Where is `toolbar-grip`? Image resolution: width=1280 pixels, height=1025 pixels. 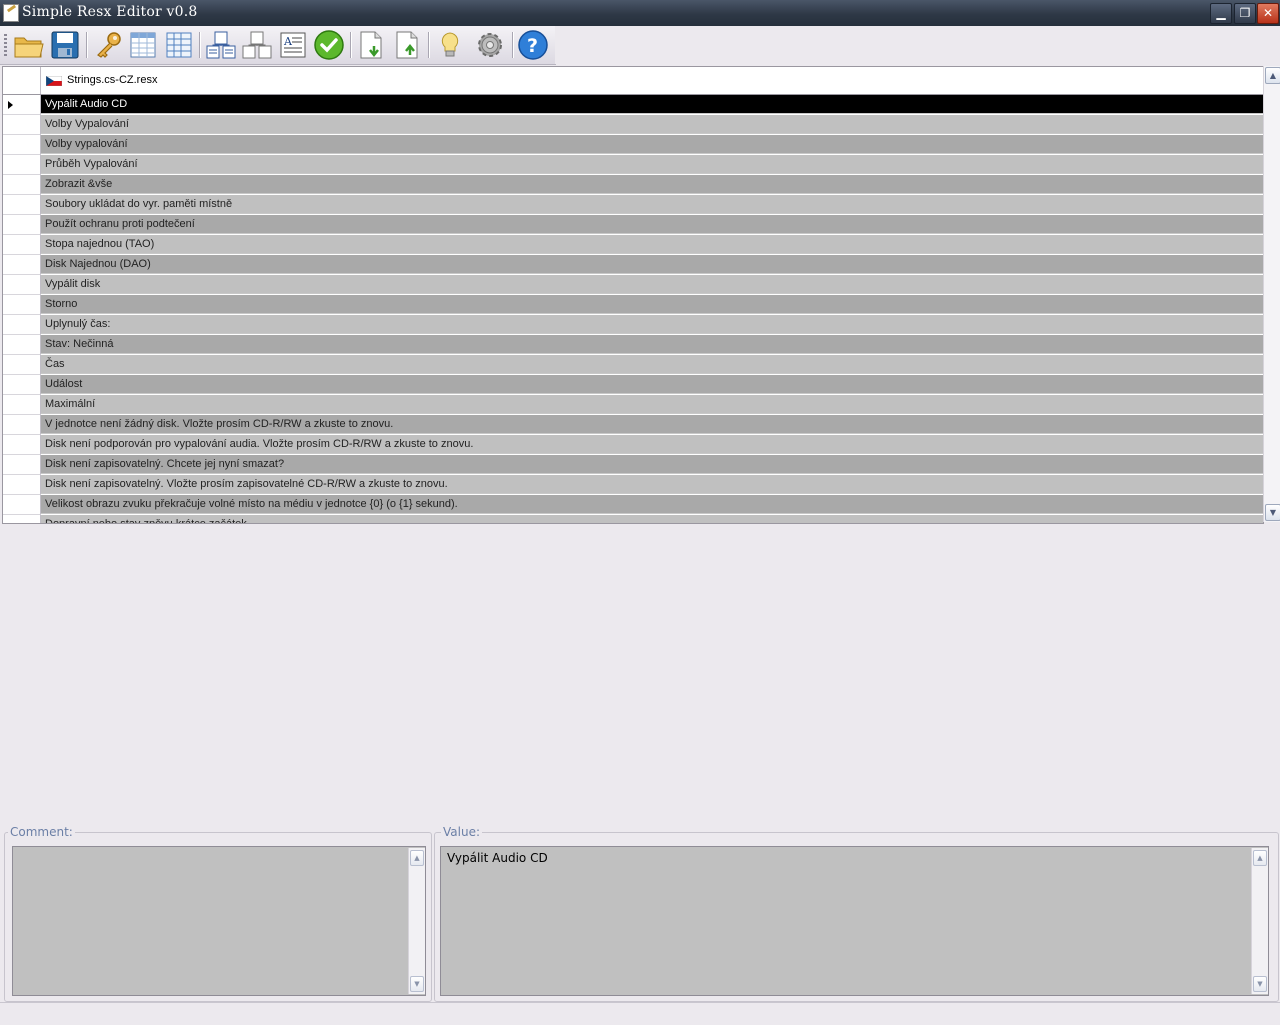
toolbar-grip is located at coordinates (5, 46).